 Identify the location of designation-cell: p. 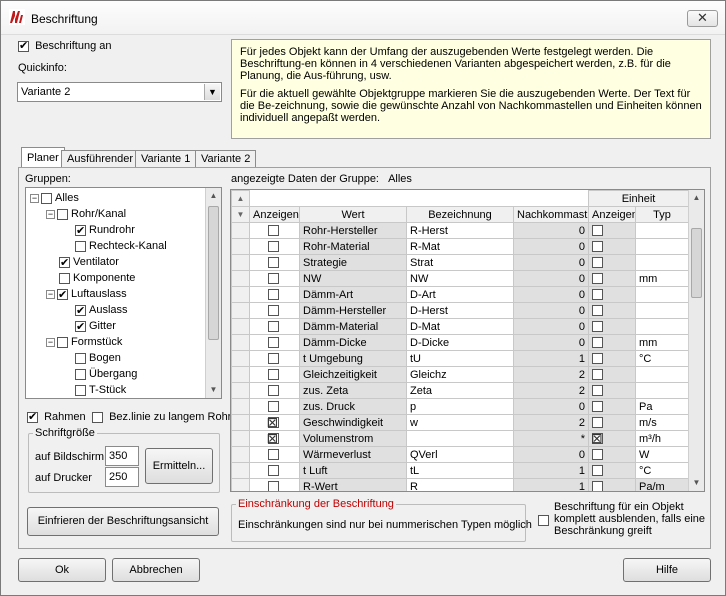
(460, 406).